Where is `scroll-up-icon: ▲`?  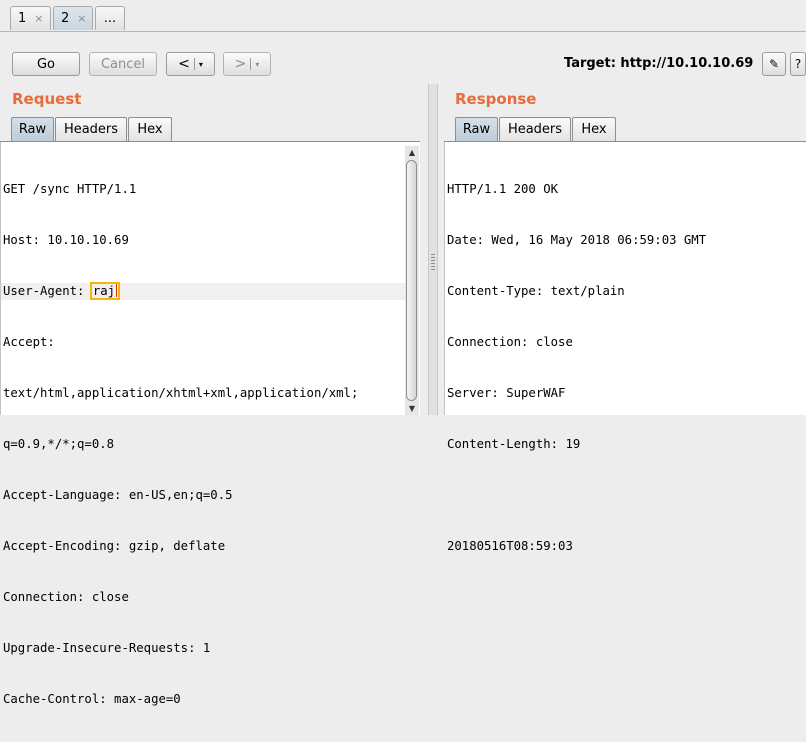
scroll-up-icon: ▲ is located at coordinates (412, 153).